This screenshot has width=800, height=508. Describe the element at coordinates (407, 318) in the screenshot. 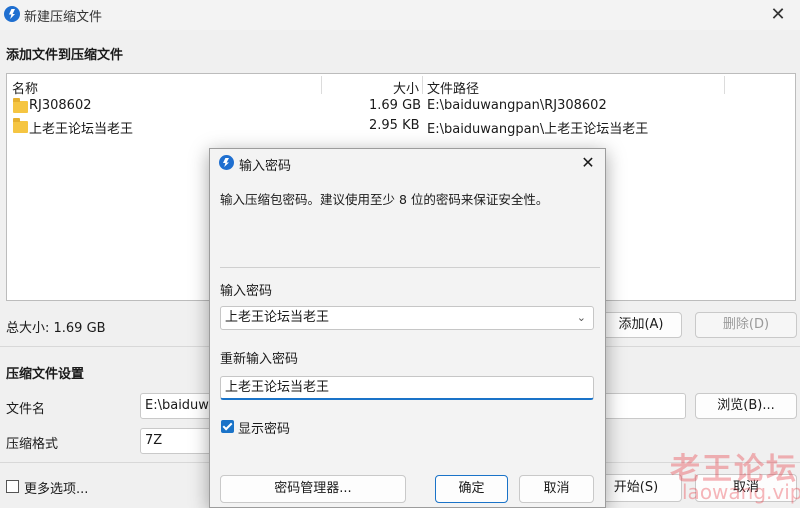

I see `password-input: 上老王论坛当老王 ⌄` at that location.